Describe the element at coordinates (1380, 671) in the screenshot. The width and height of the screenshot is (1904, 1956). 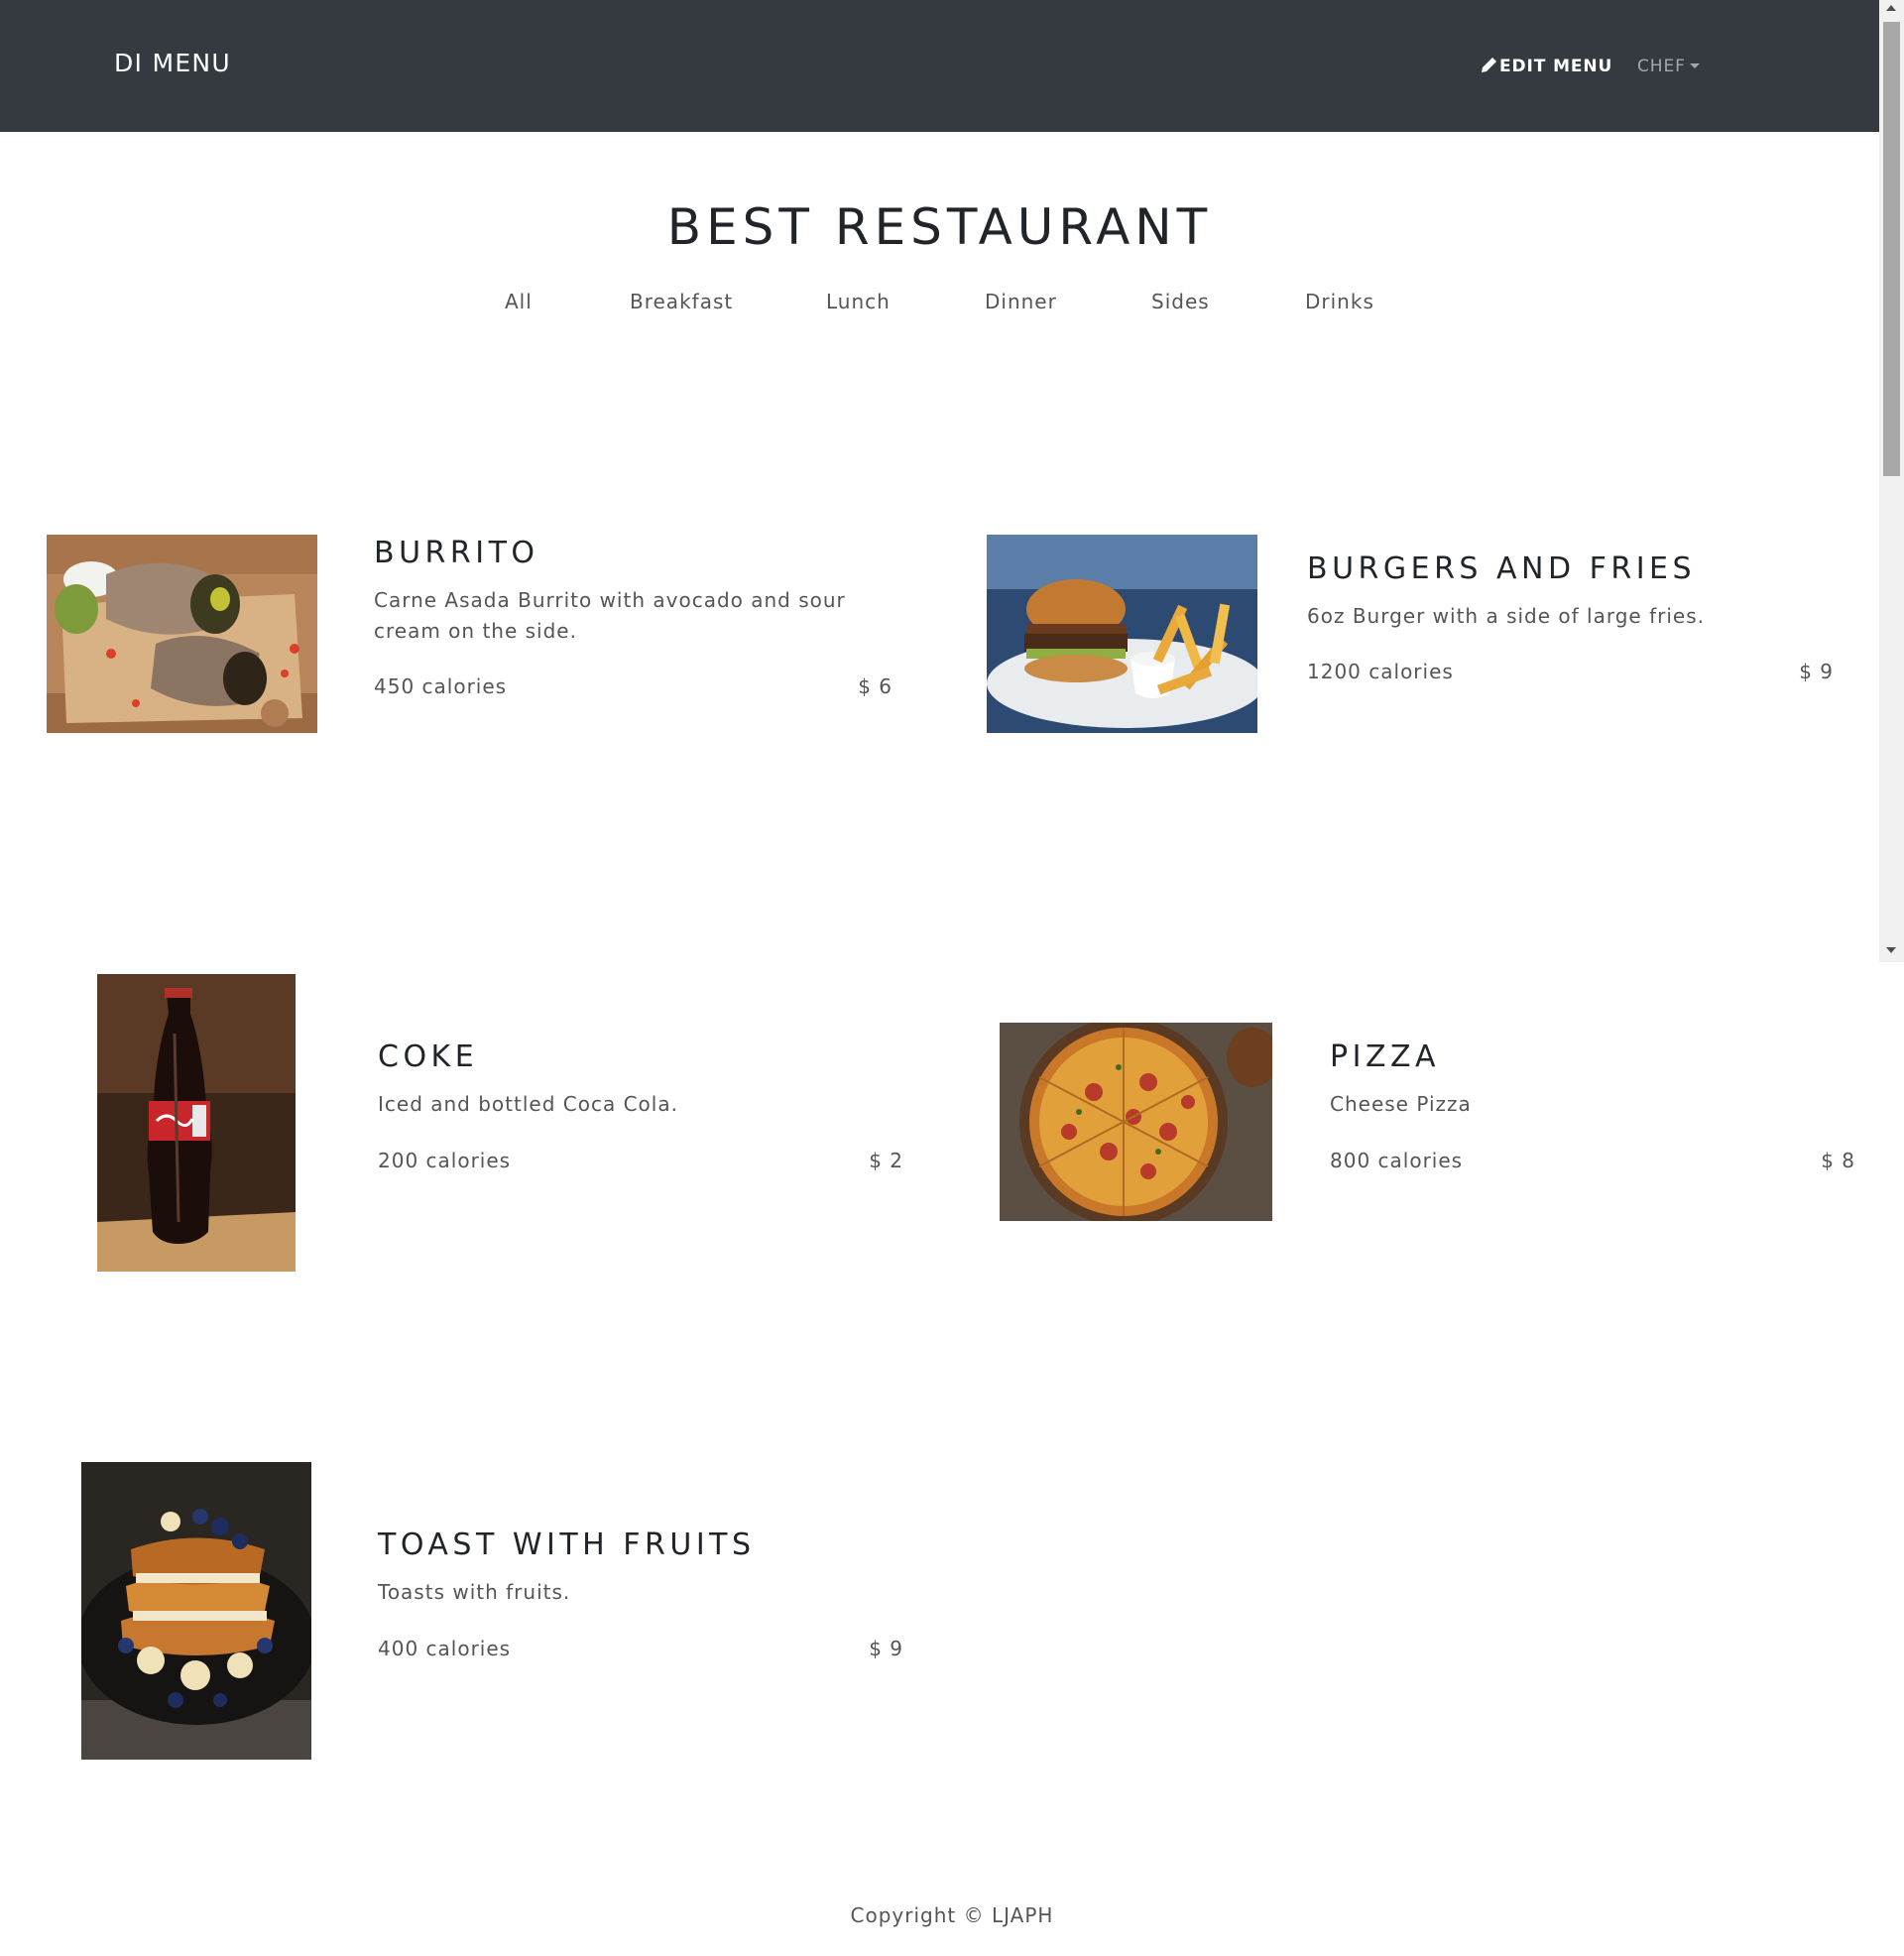
I see `item-calories: 1200 calories` at that location.